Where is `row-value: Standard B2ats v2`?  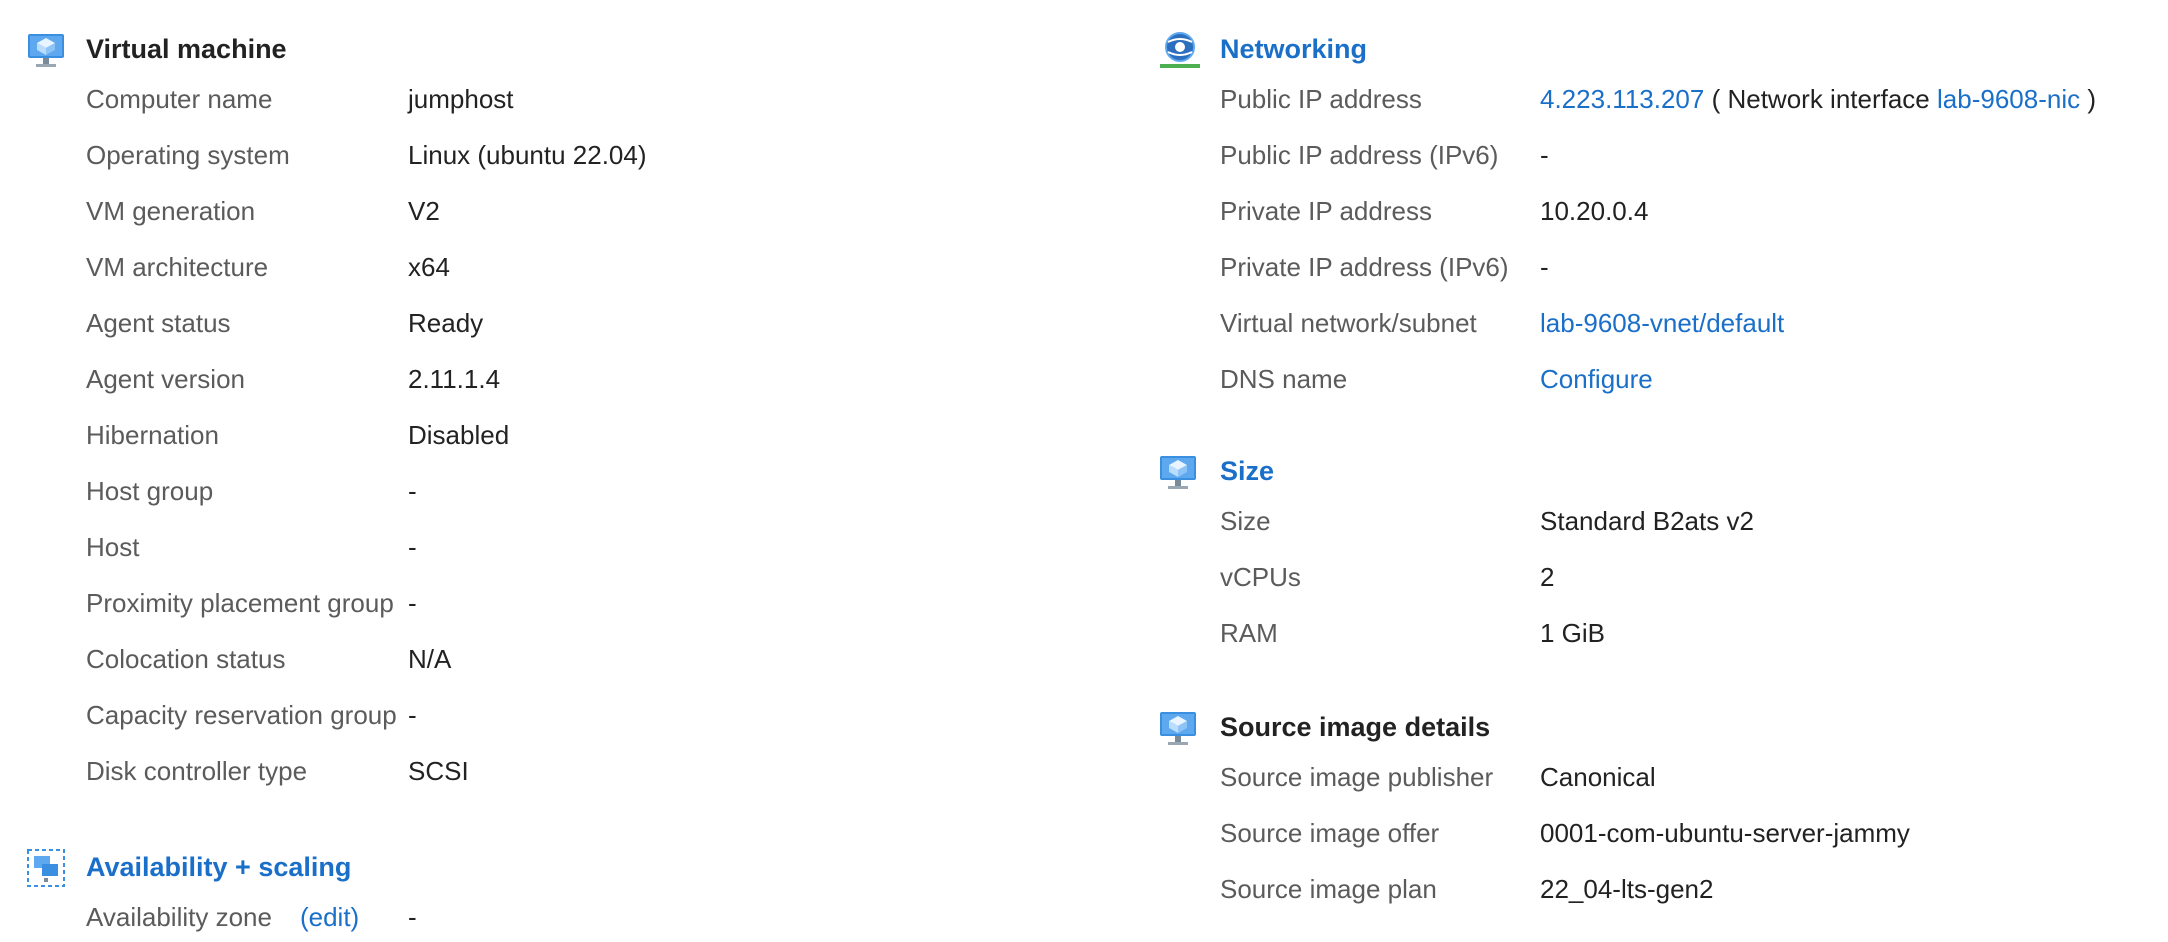 row-value: Standard B2ats v2 is located at coordinates (1647, 521).